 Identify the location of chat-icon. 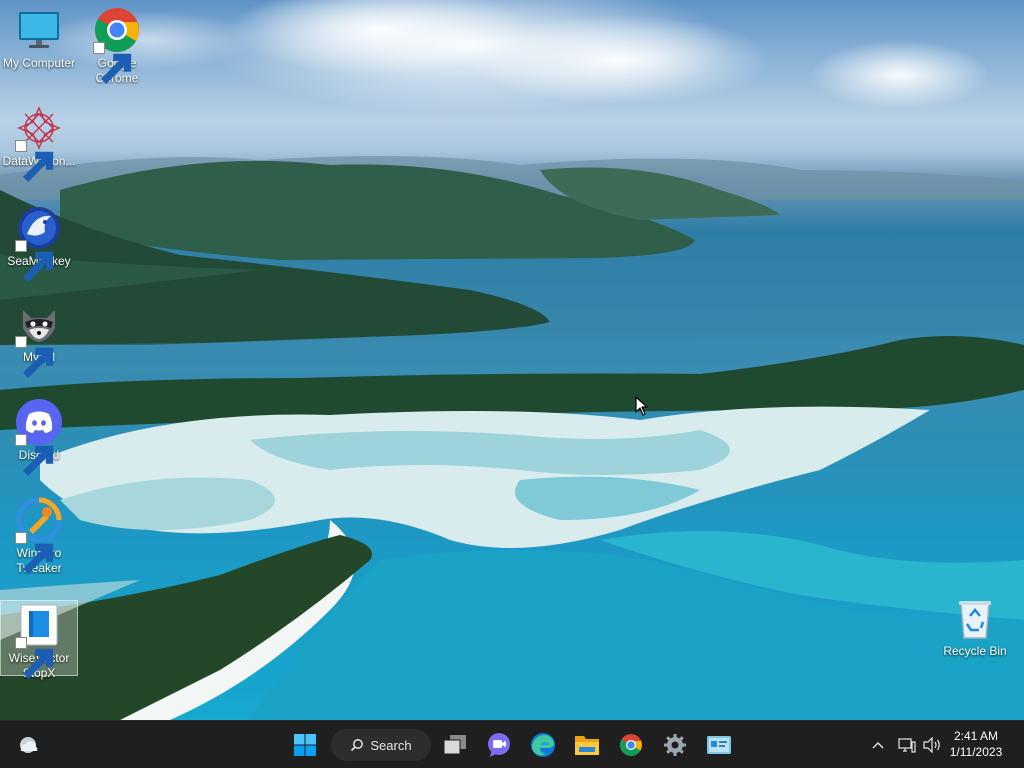
(499, 745).